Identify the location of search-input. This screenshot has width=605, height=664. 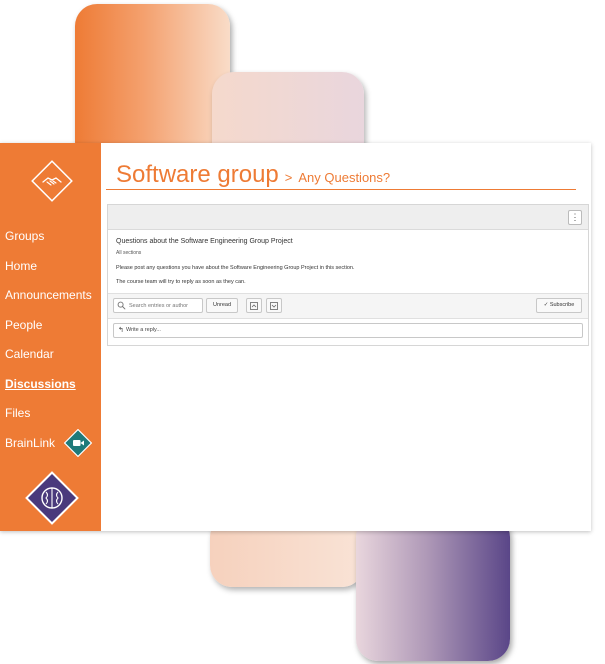
(164, 305).